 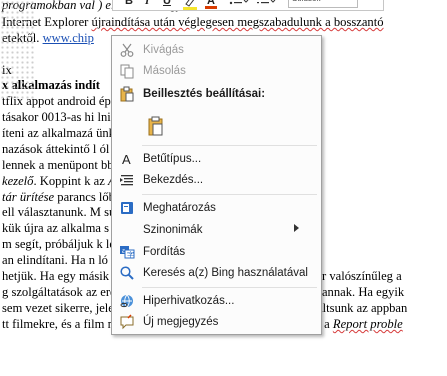 I want to click on search-icon, so click(x=127, y=273).